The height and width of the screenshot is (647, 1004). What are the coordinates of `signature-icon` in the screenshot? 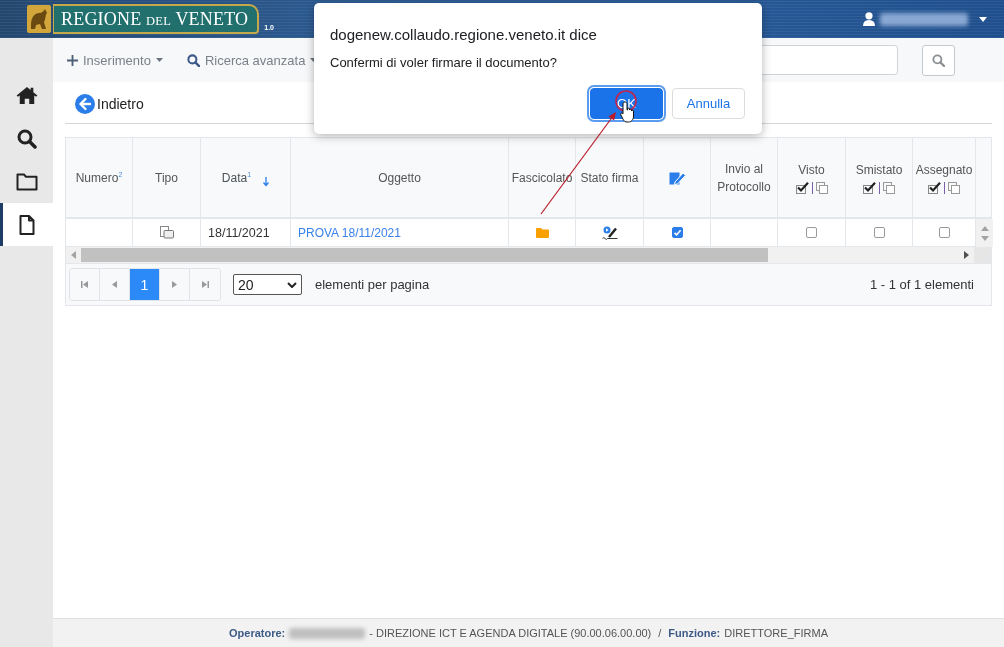 It's located at (609, 232).